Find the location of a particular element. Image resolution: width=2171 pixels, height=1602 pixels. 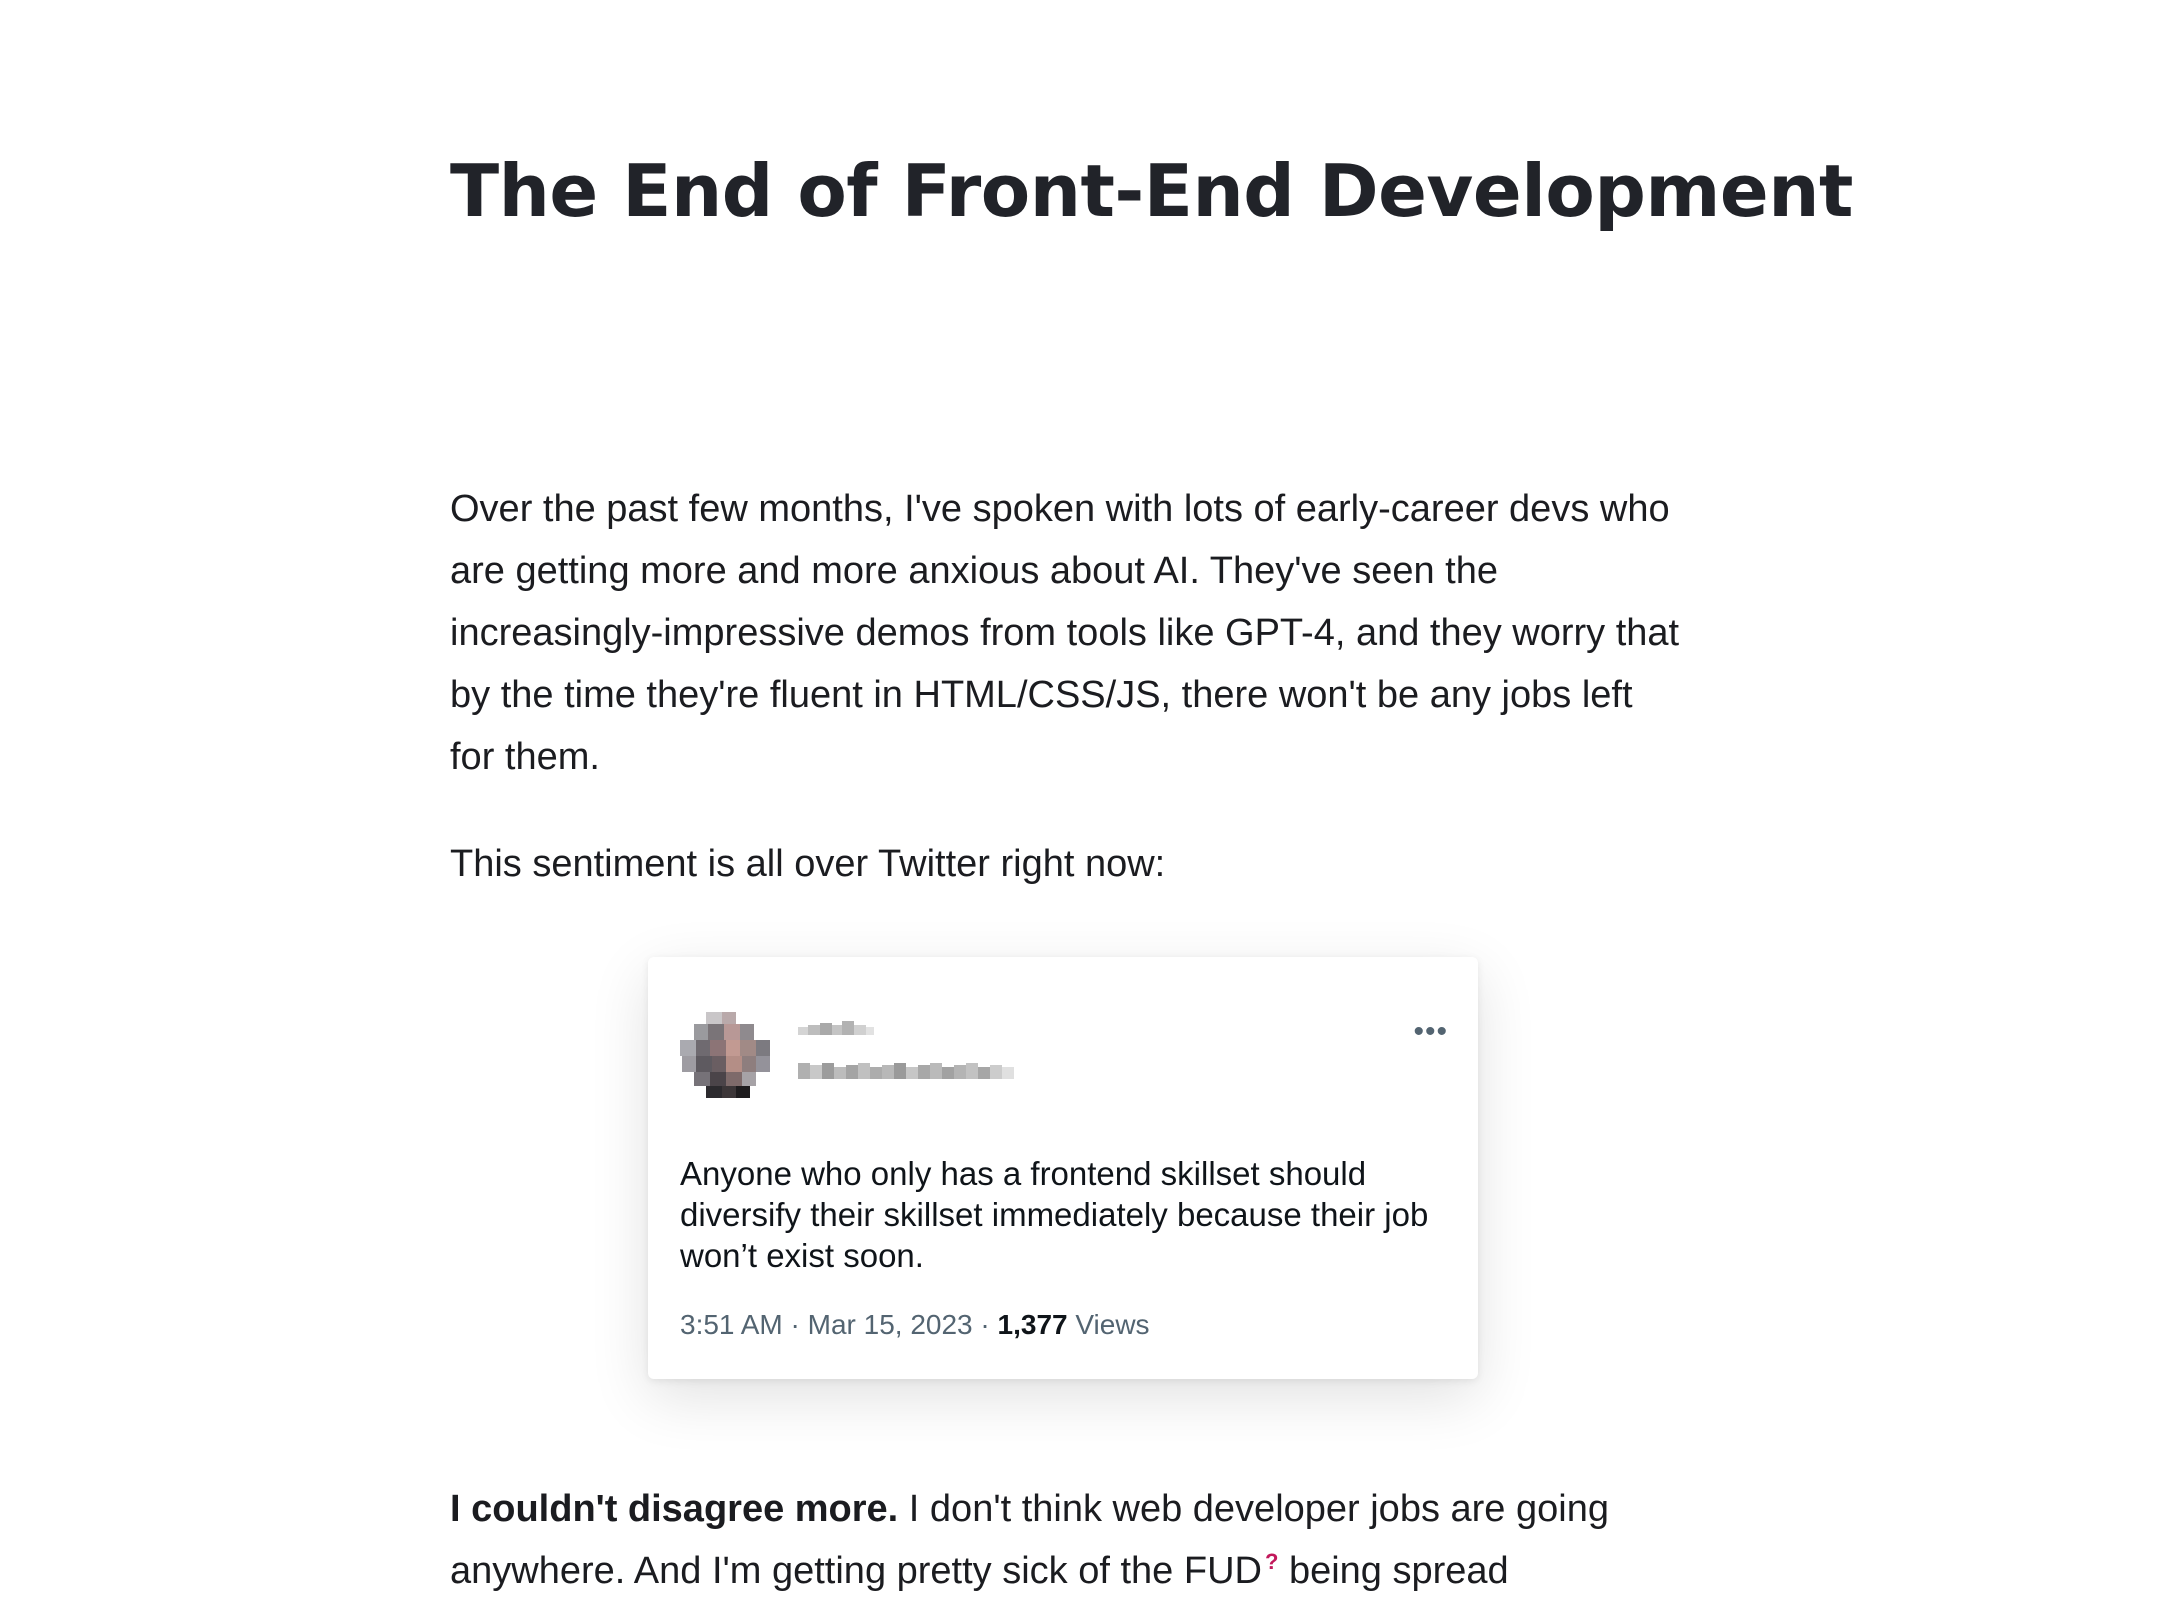

blurred-handle is located at coordinates (908, 1073).